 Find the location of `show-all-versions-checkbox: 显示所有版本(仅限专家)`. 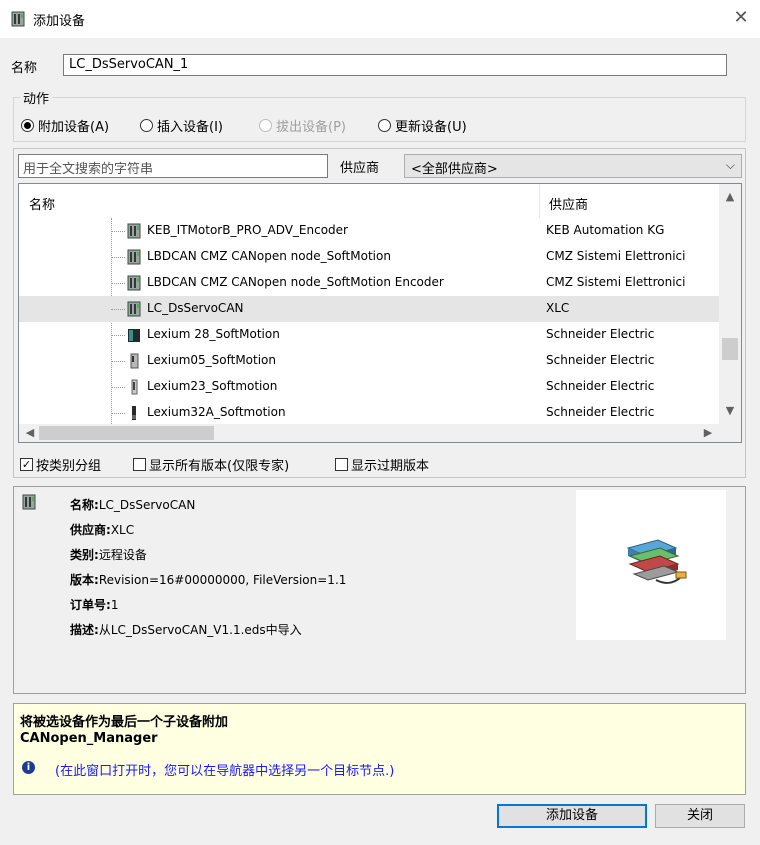

show-all-versions-checkbox: 显示所有版本(仅限专家) is located at coordinates (211, 464).